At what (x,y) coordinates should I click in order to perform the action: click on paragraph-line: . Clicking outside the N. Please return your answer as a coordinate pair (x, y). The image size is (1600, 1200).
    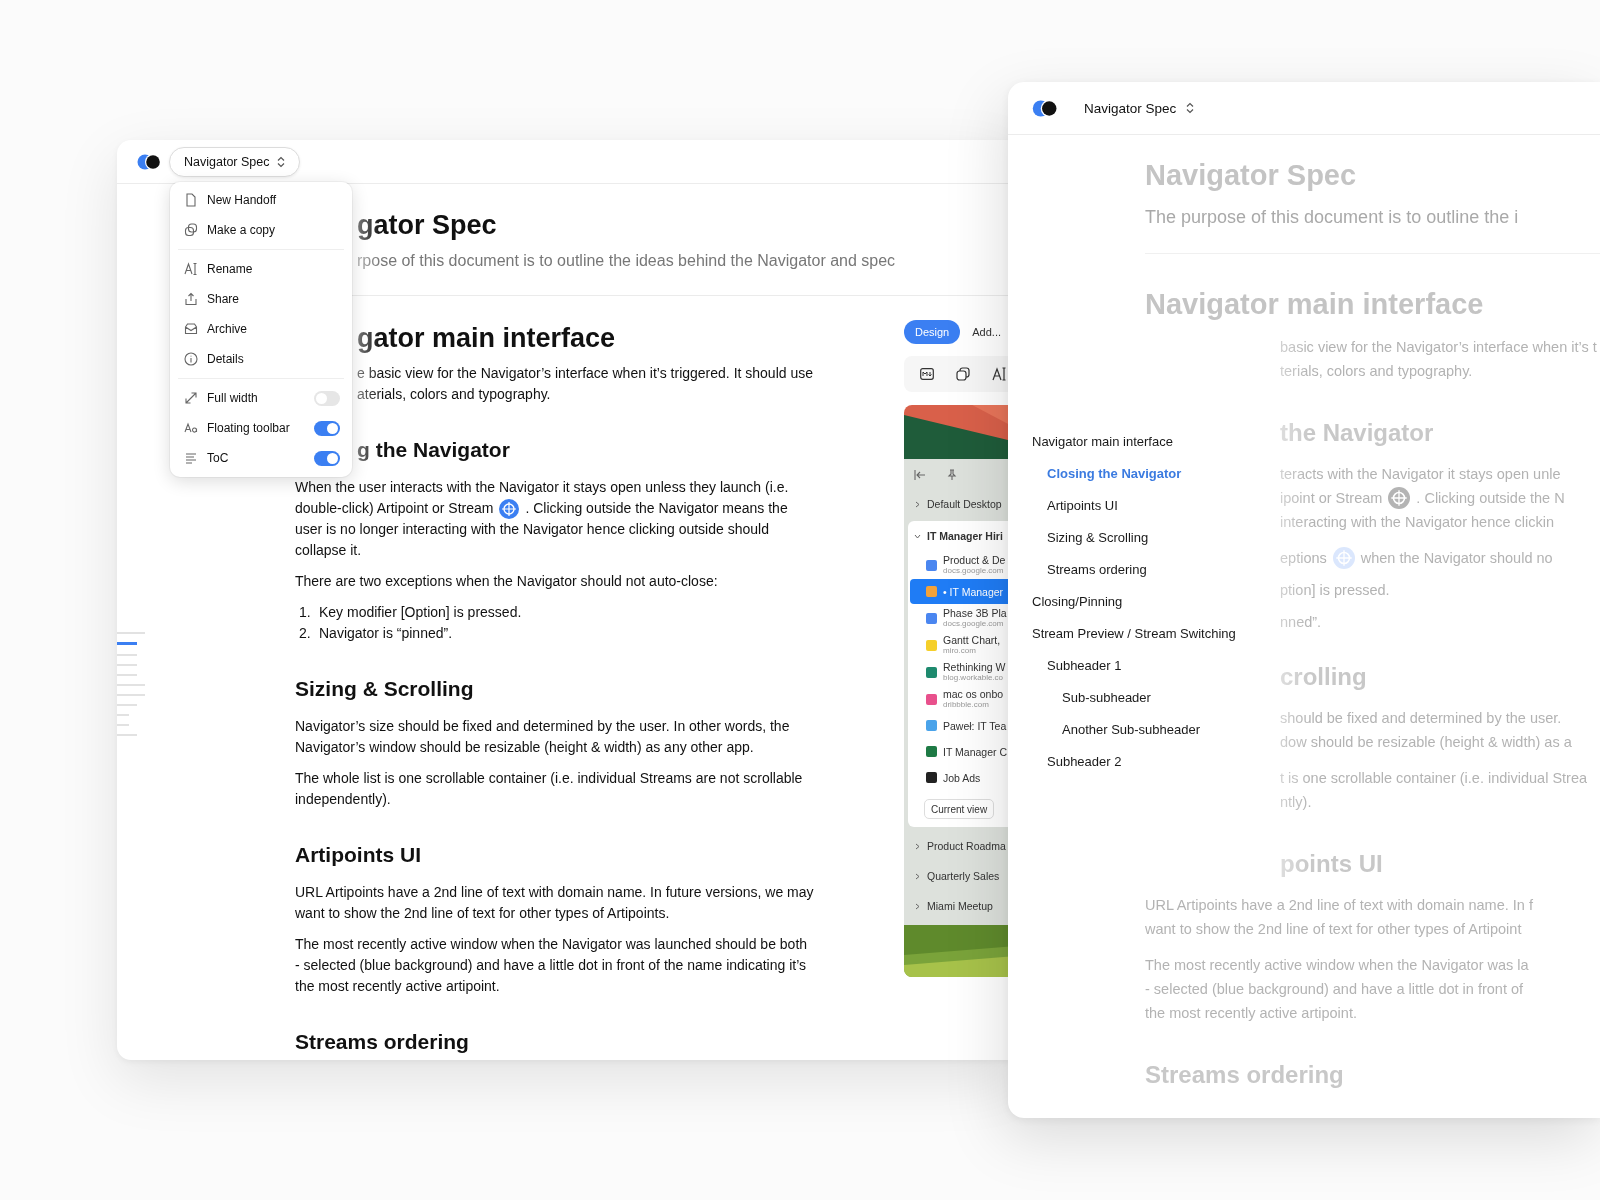
    Looking at the image, I should click on (1490, 498).